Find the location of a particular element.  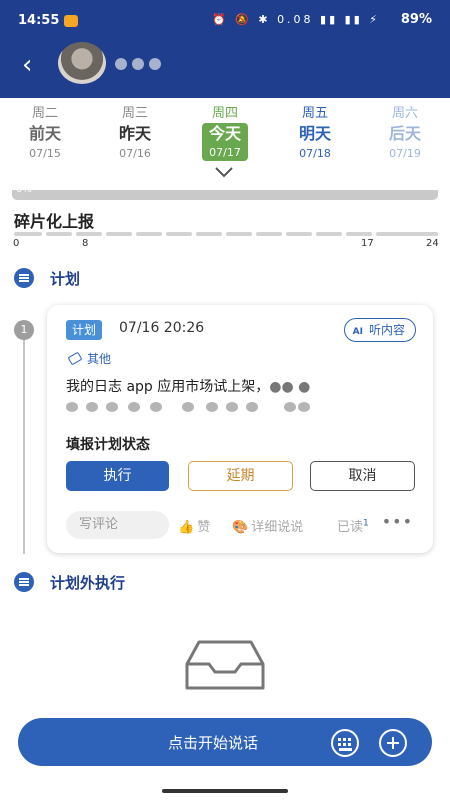

day-after-tomorrow: 周六 后天 07/19 is located at coordinates (405, 131).